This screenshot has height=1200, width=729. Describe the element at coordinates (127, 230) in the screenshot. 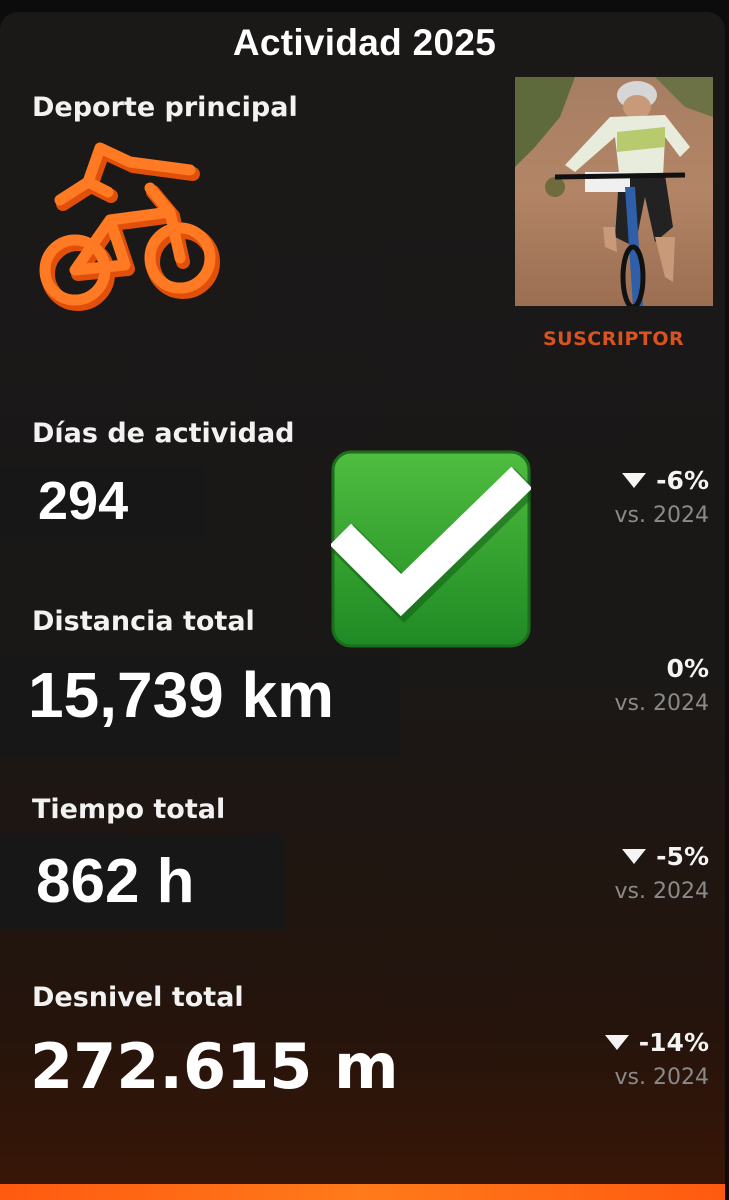

I see `bike-icon` at that location.